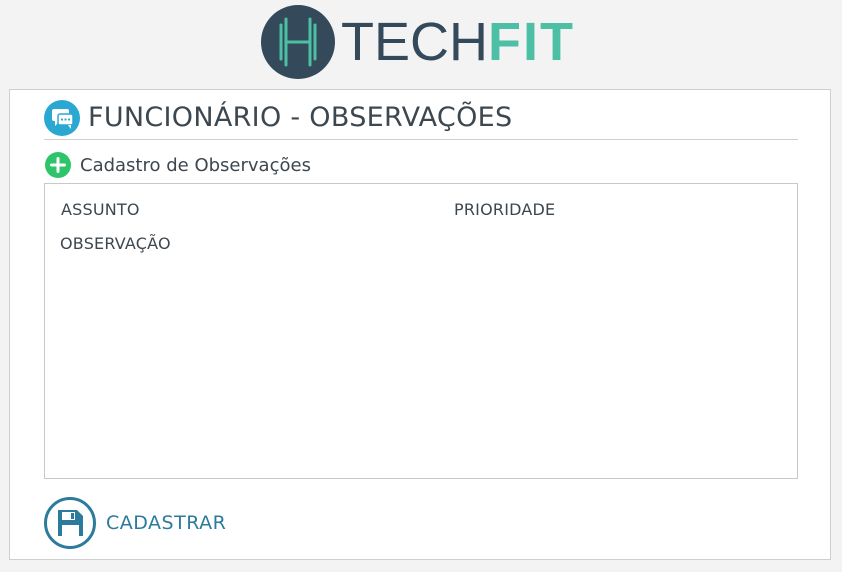  What do you see at coordinates (62, 117) in the screenshot?
I see `chat-bubbles-icon` at bounding box center [62, 117].